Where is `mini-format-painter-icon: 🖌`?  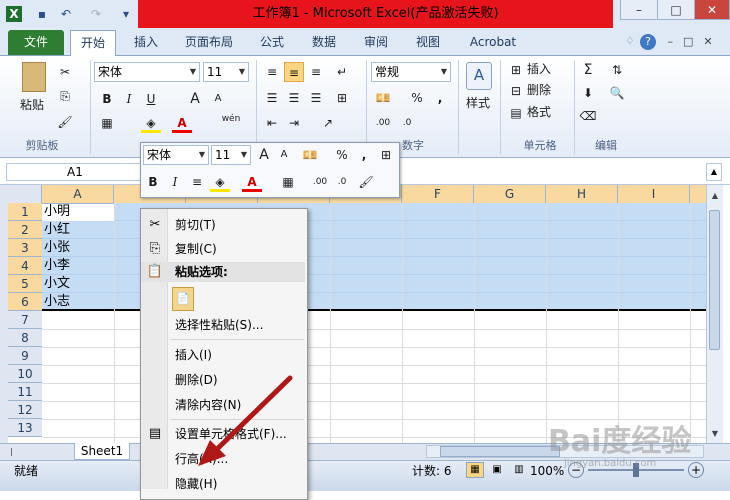 mini-format-painter-icon: 🖌 is located at coordinates (366, 182).